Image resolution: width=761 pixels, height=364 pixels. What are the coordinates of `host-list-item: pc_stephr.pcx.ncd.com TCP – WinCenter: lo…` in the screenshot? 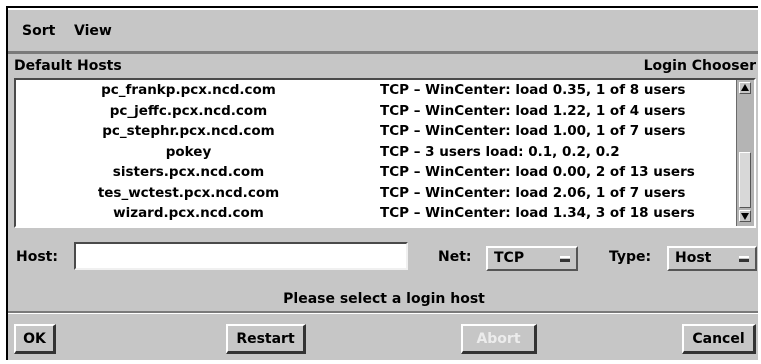 It's located at (377, 132).